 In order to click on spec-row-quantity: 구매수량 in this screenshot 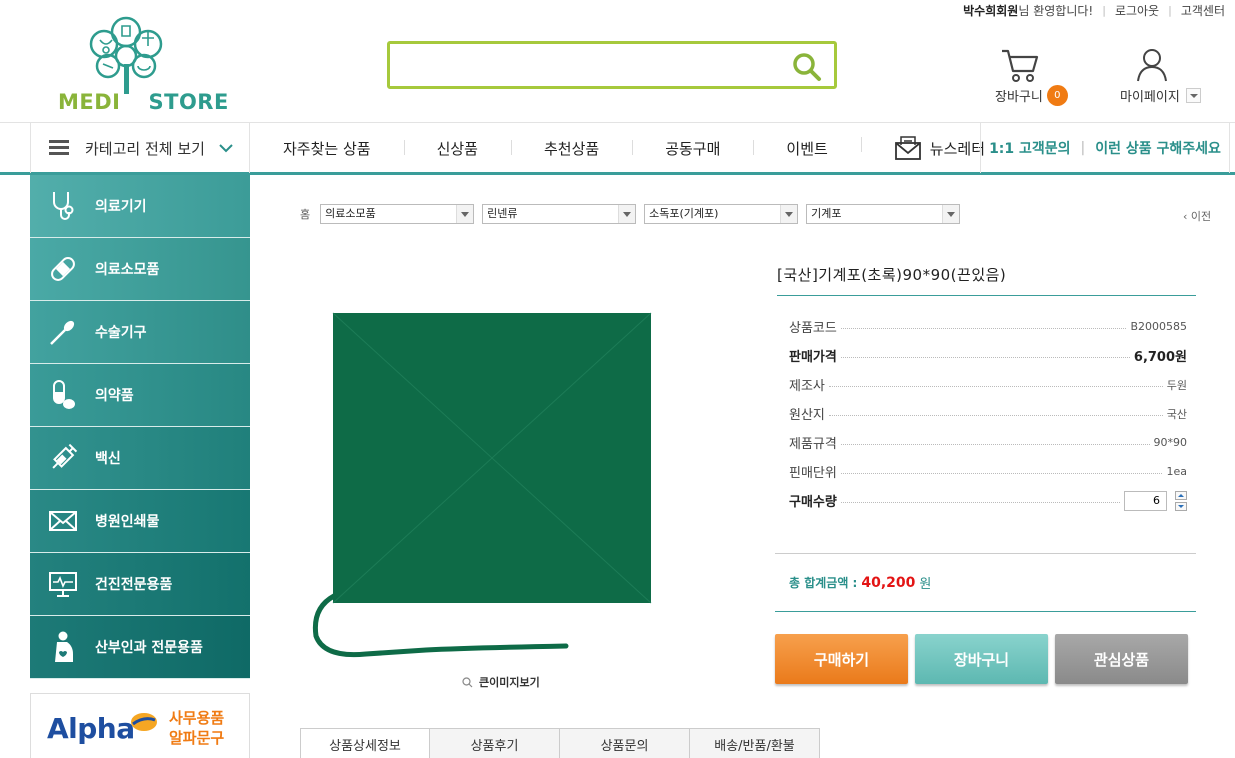, I will do `click(988, 500)`.